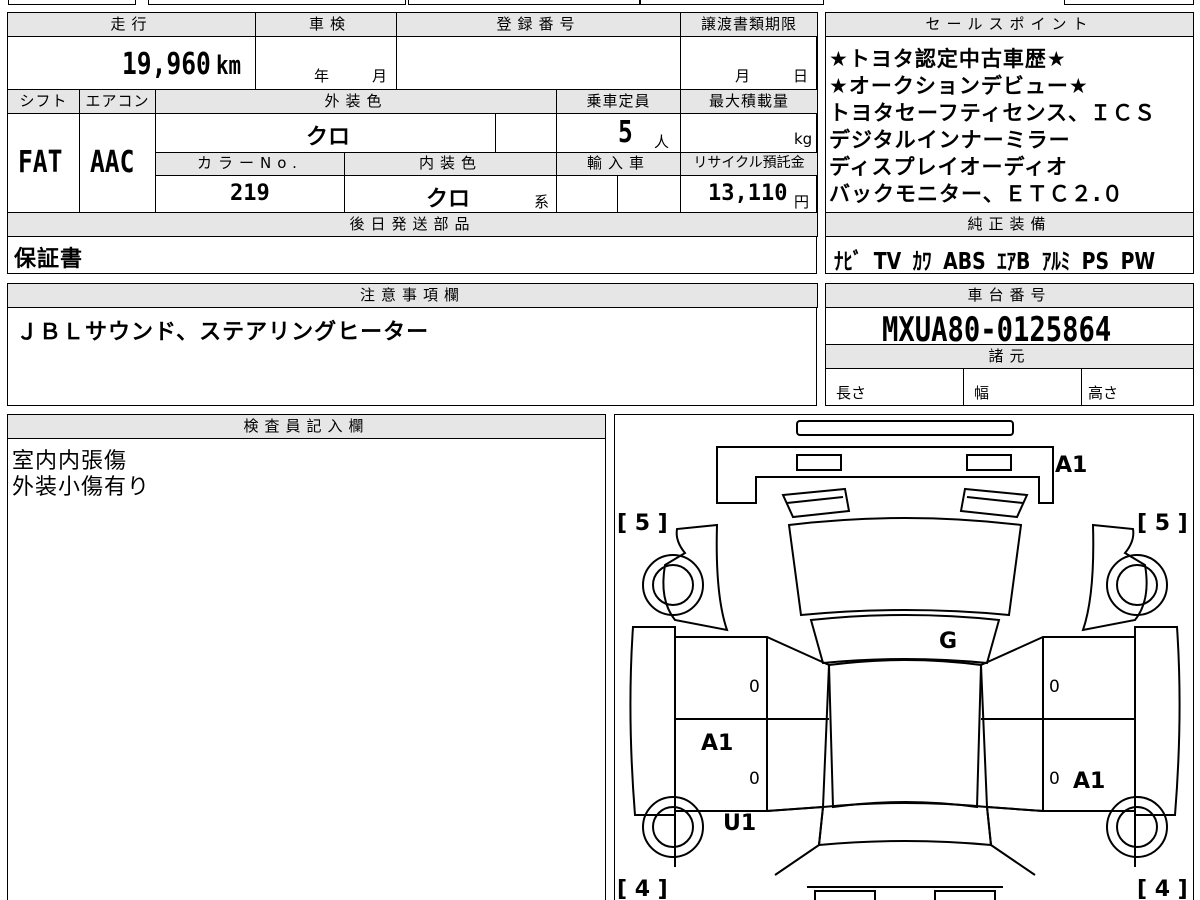 Image resolution: width=1200 pixels, height=900 pixels. I want to click on tire-front-left-tread: [ 5 ], so click(642, 523).